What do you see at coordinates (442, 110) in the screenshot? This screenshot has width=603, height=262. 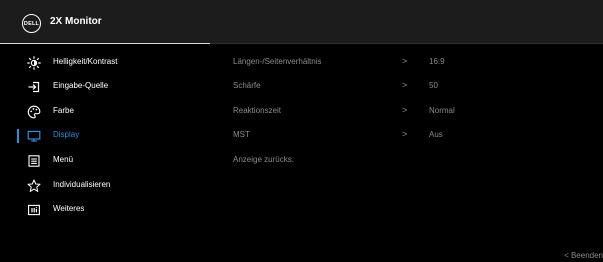 I see `submenu-value: Normal` at bounding box center [442, 110].